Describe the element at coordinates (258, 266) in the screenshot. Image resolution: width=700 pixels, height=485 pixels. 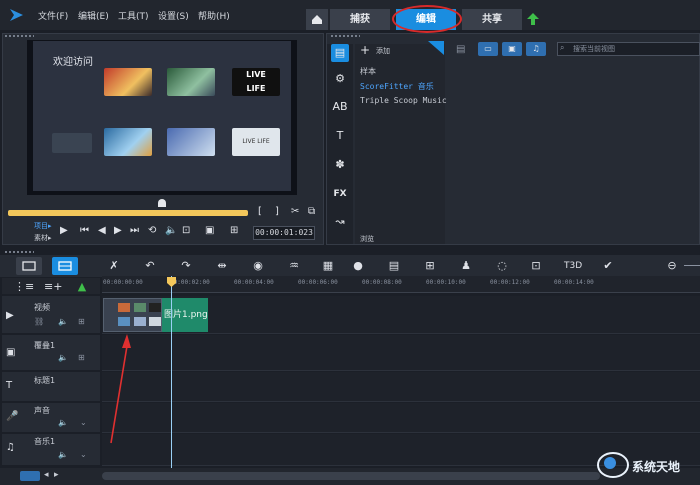
I see `record-icon: ◉` at that location.